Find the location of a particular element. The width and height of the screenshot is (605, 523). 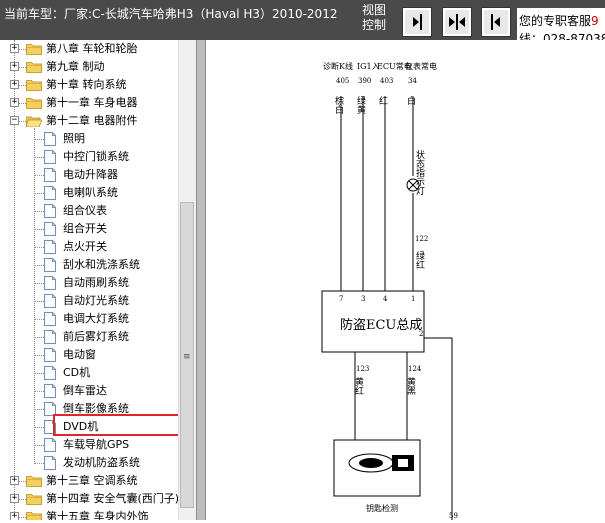

nav-prev-button is located at coordinates (496, 22).